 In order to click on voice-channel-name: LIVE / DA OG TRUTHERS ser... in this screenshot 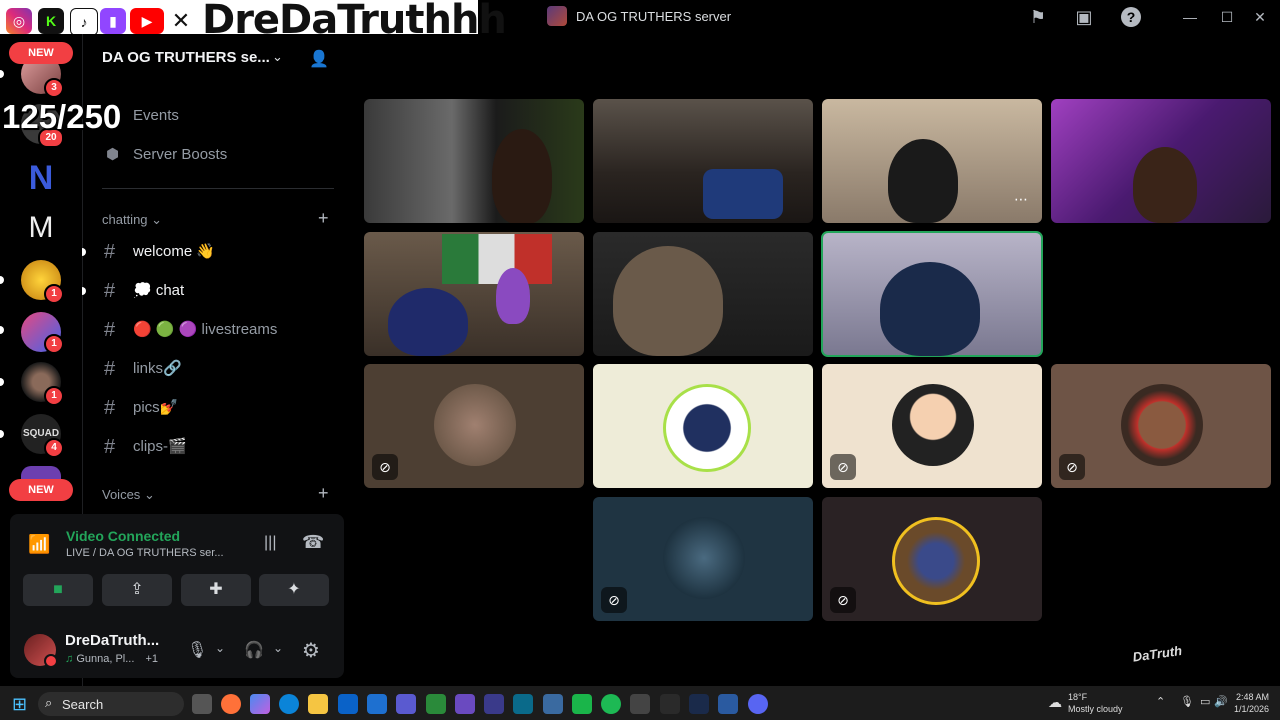, I will do `click(145, 553)`.